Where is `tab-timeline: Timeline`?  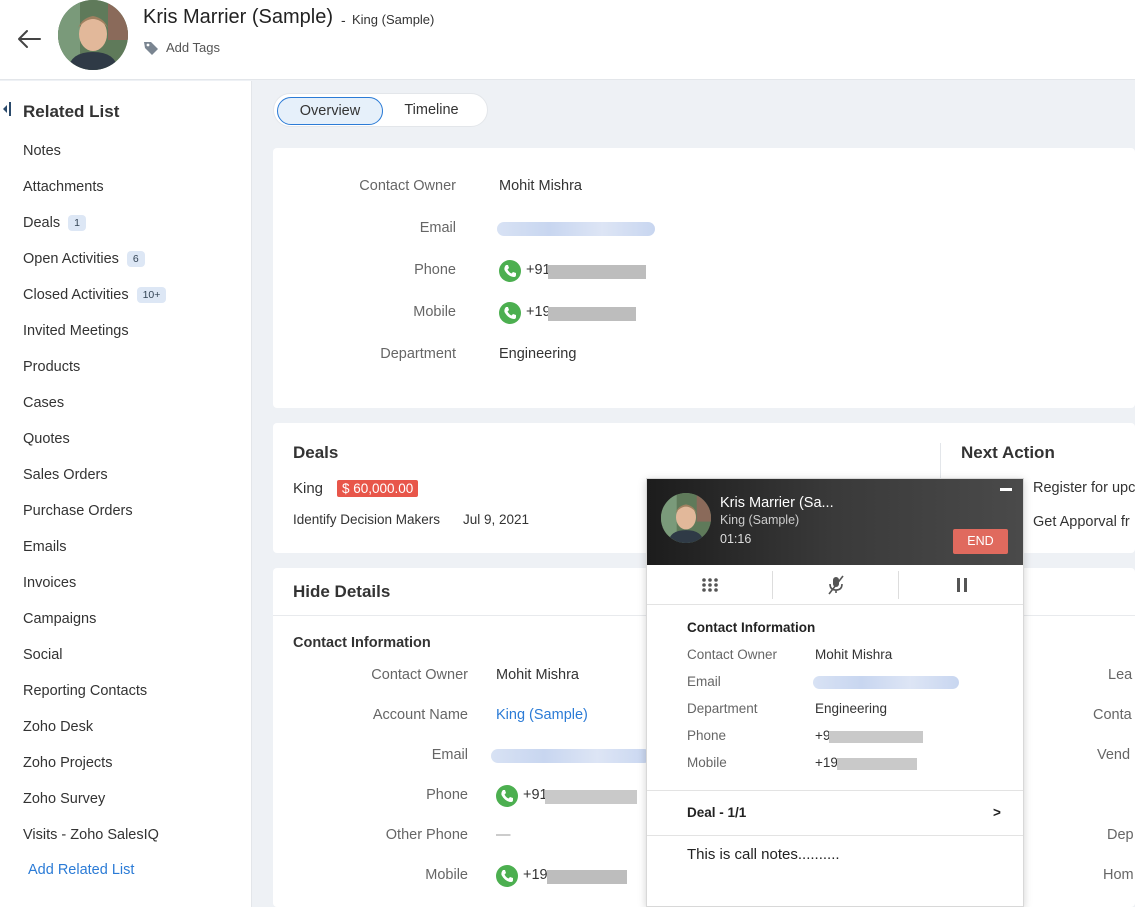 tab-timeline: Timeline is located at coordinates (431, 111).